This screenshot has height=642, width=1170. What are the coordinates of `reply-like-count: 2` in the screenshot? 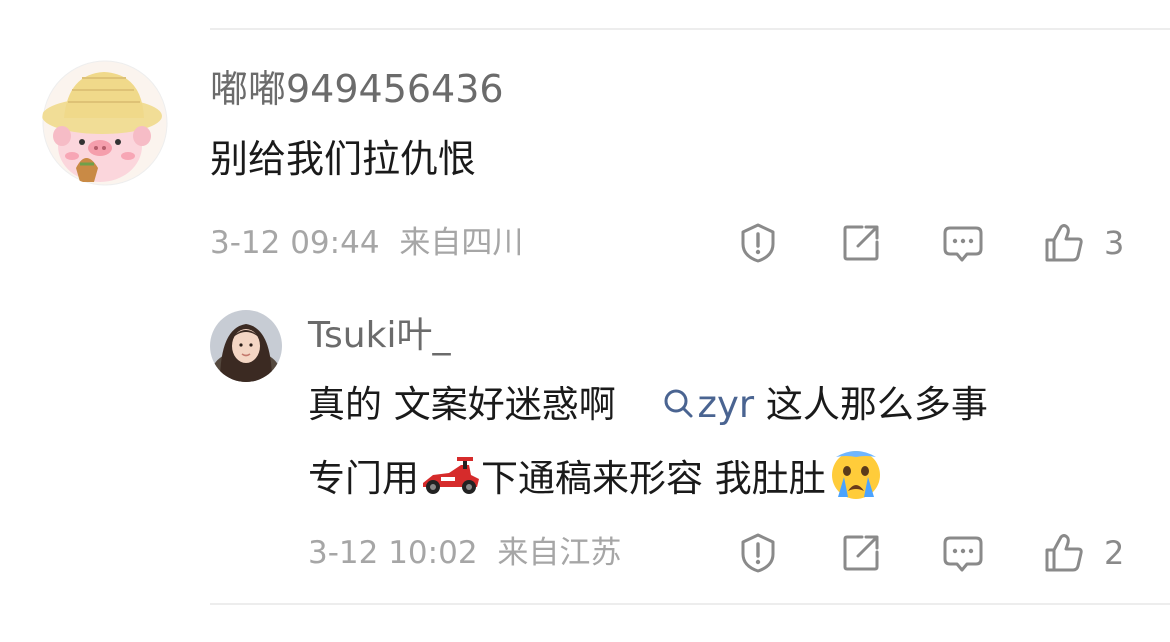 It's located at (1114, 553).